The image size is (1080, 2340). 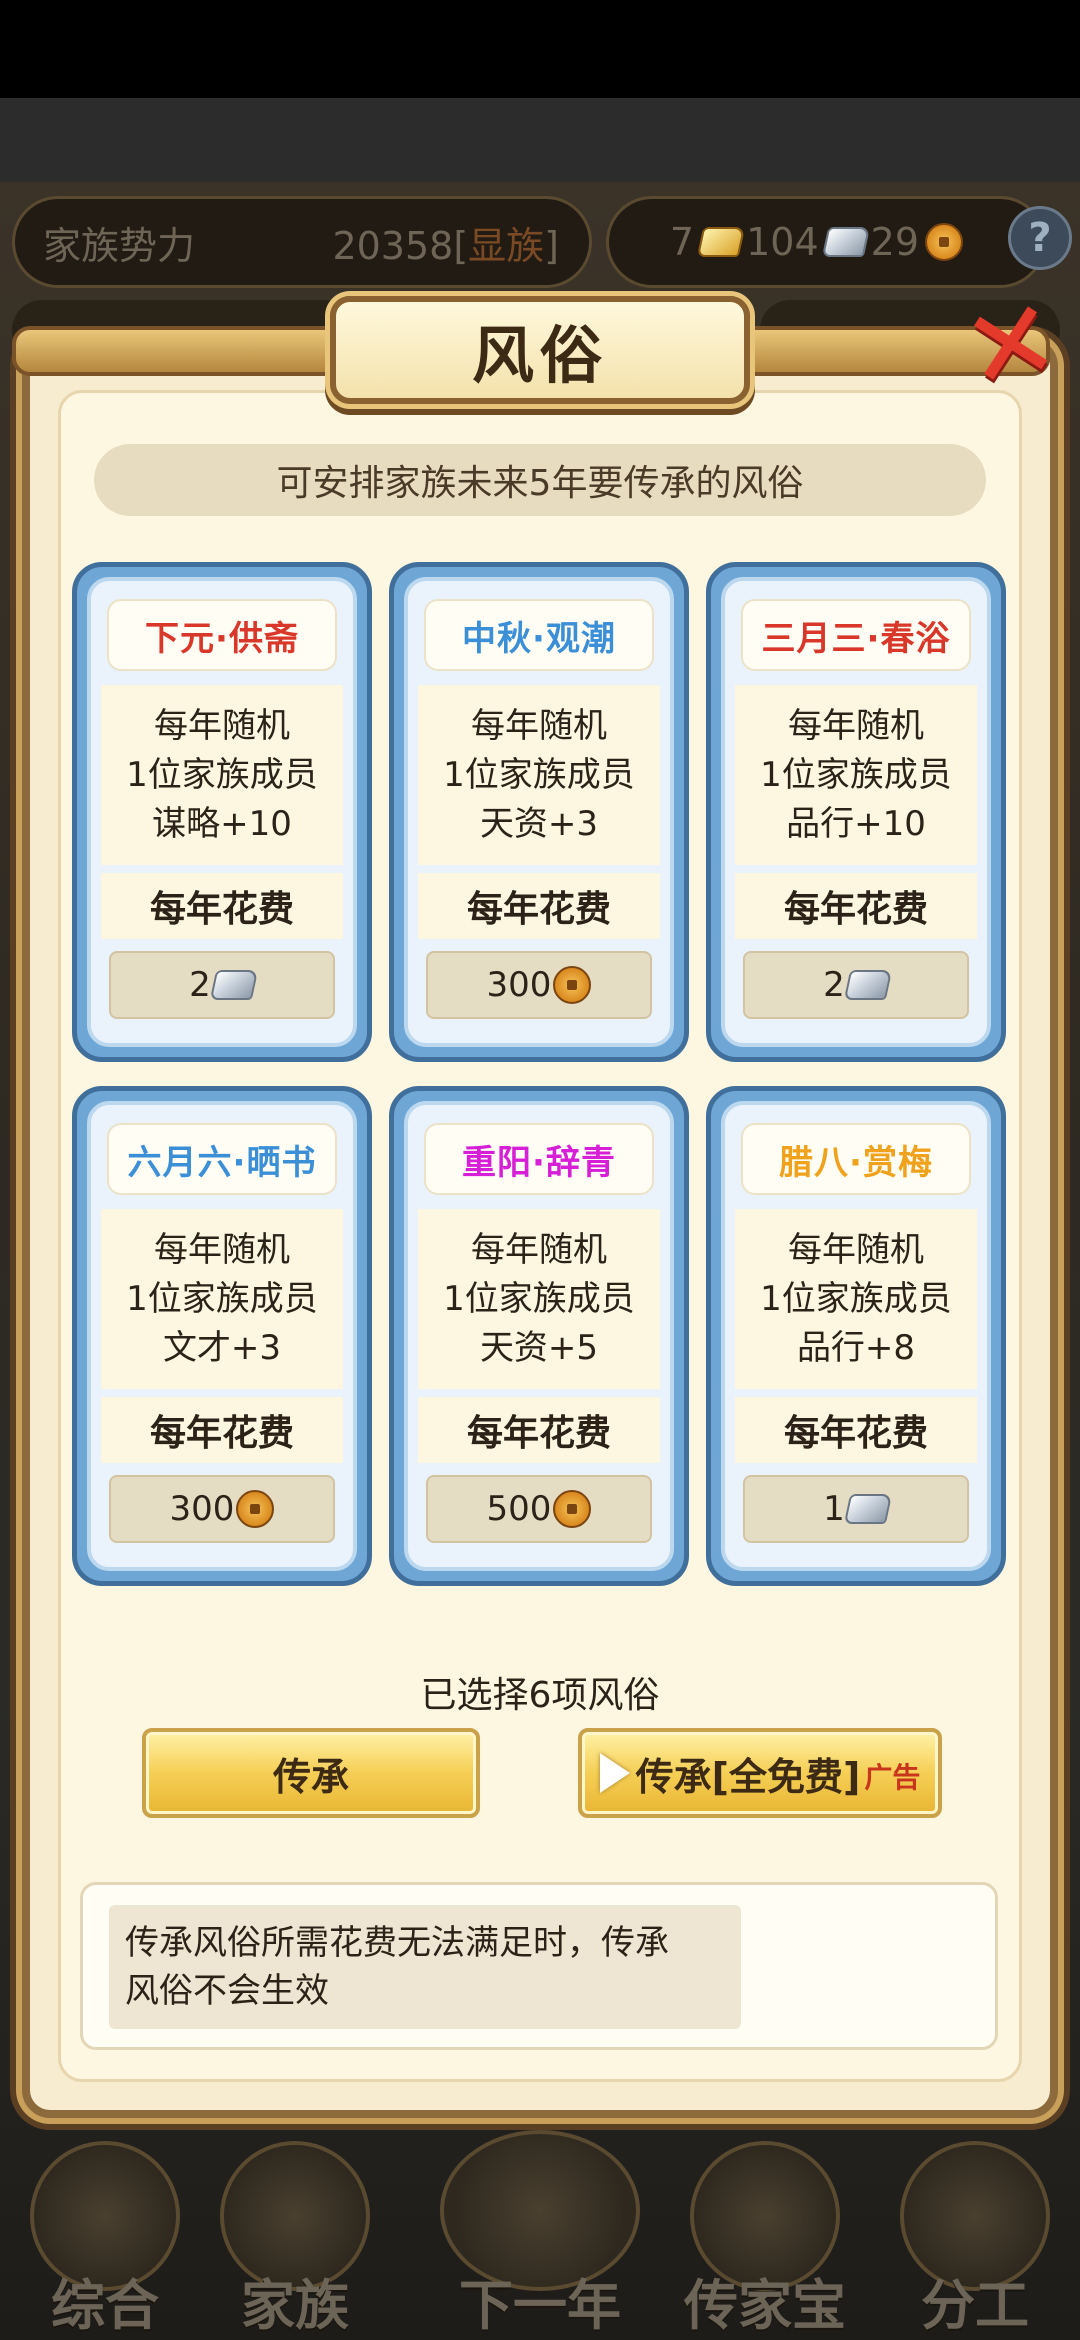 What do you see at coordinates (302, 242) in the screenshot?
I see `family-power-pill: 家族势力 20358[显族]` at bounding box center [302, 242].